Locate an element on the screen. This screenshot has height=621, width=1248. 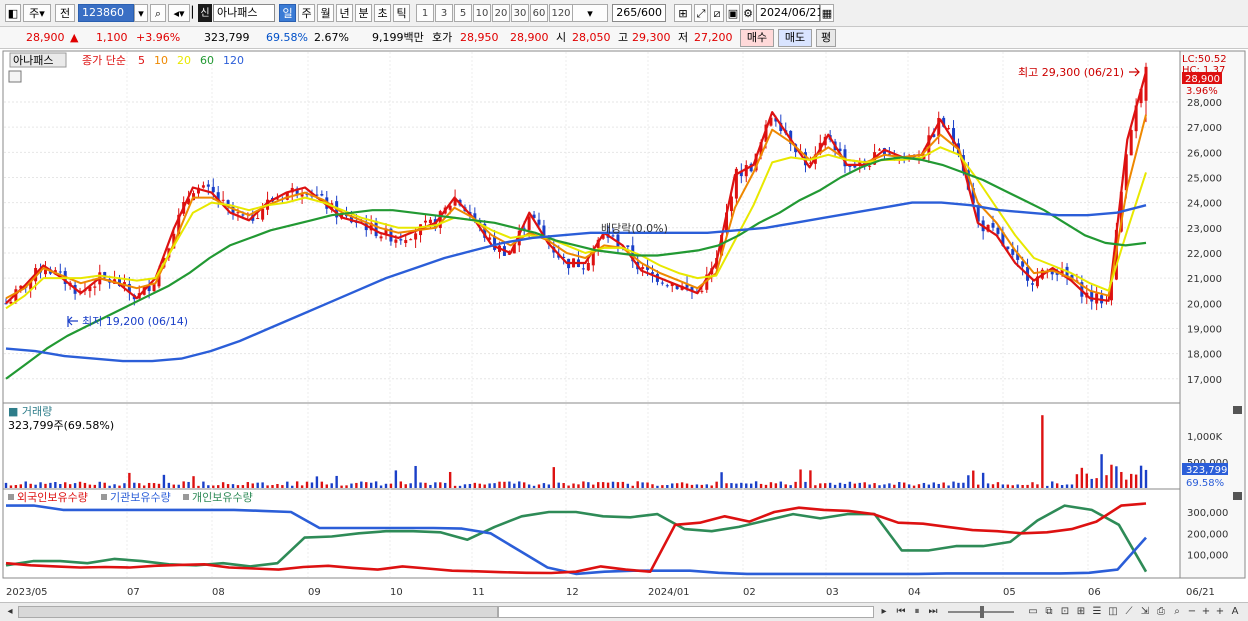
zoom-out-icon: − is located at coordinates (1192, 612).